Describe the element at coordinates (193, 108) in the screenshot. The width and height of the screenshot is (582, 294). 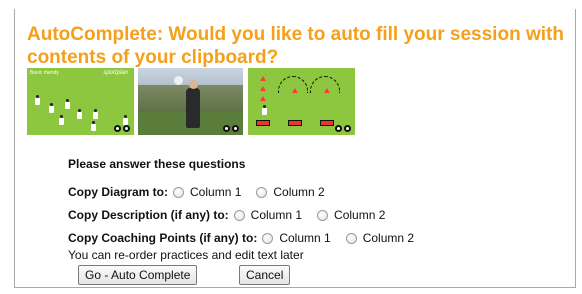
I see `player-figure` at that location.